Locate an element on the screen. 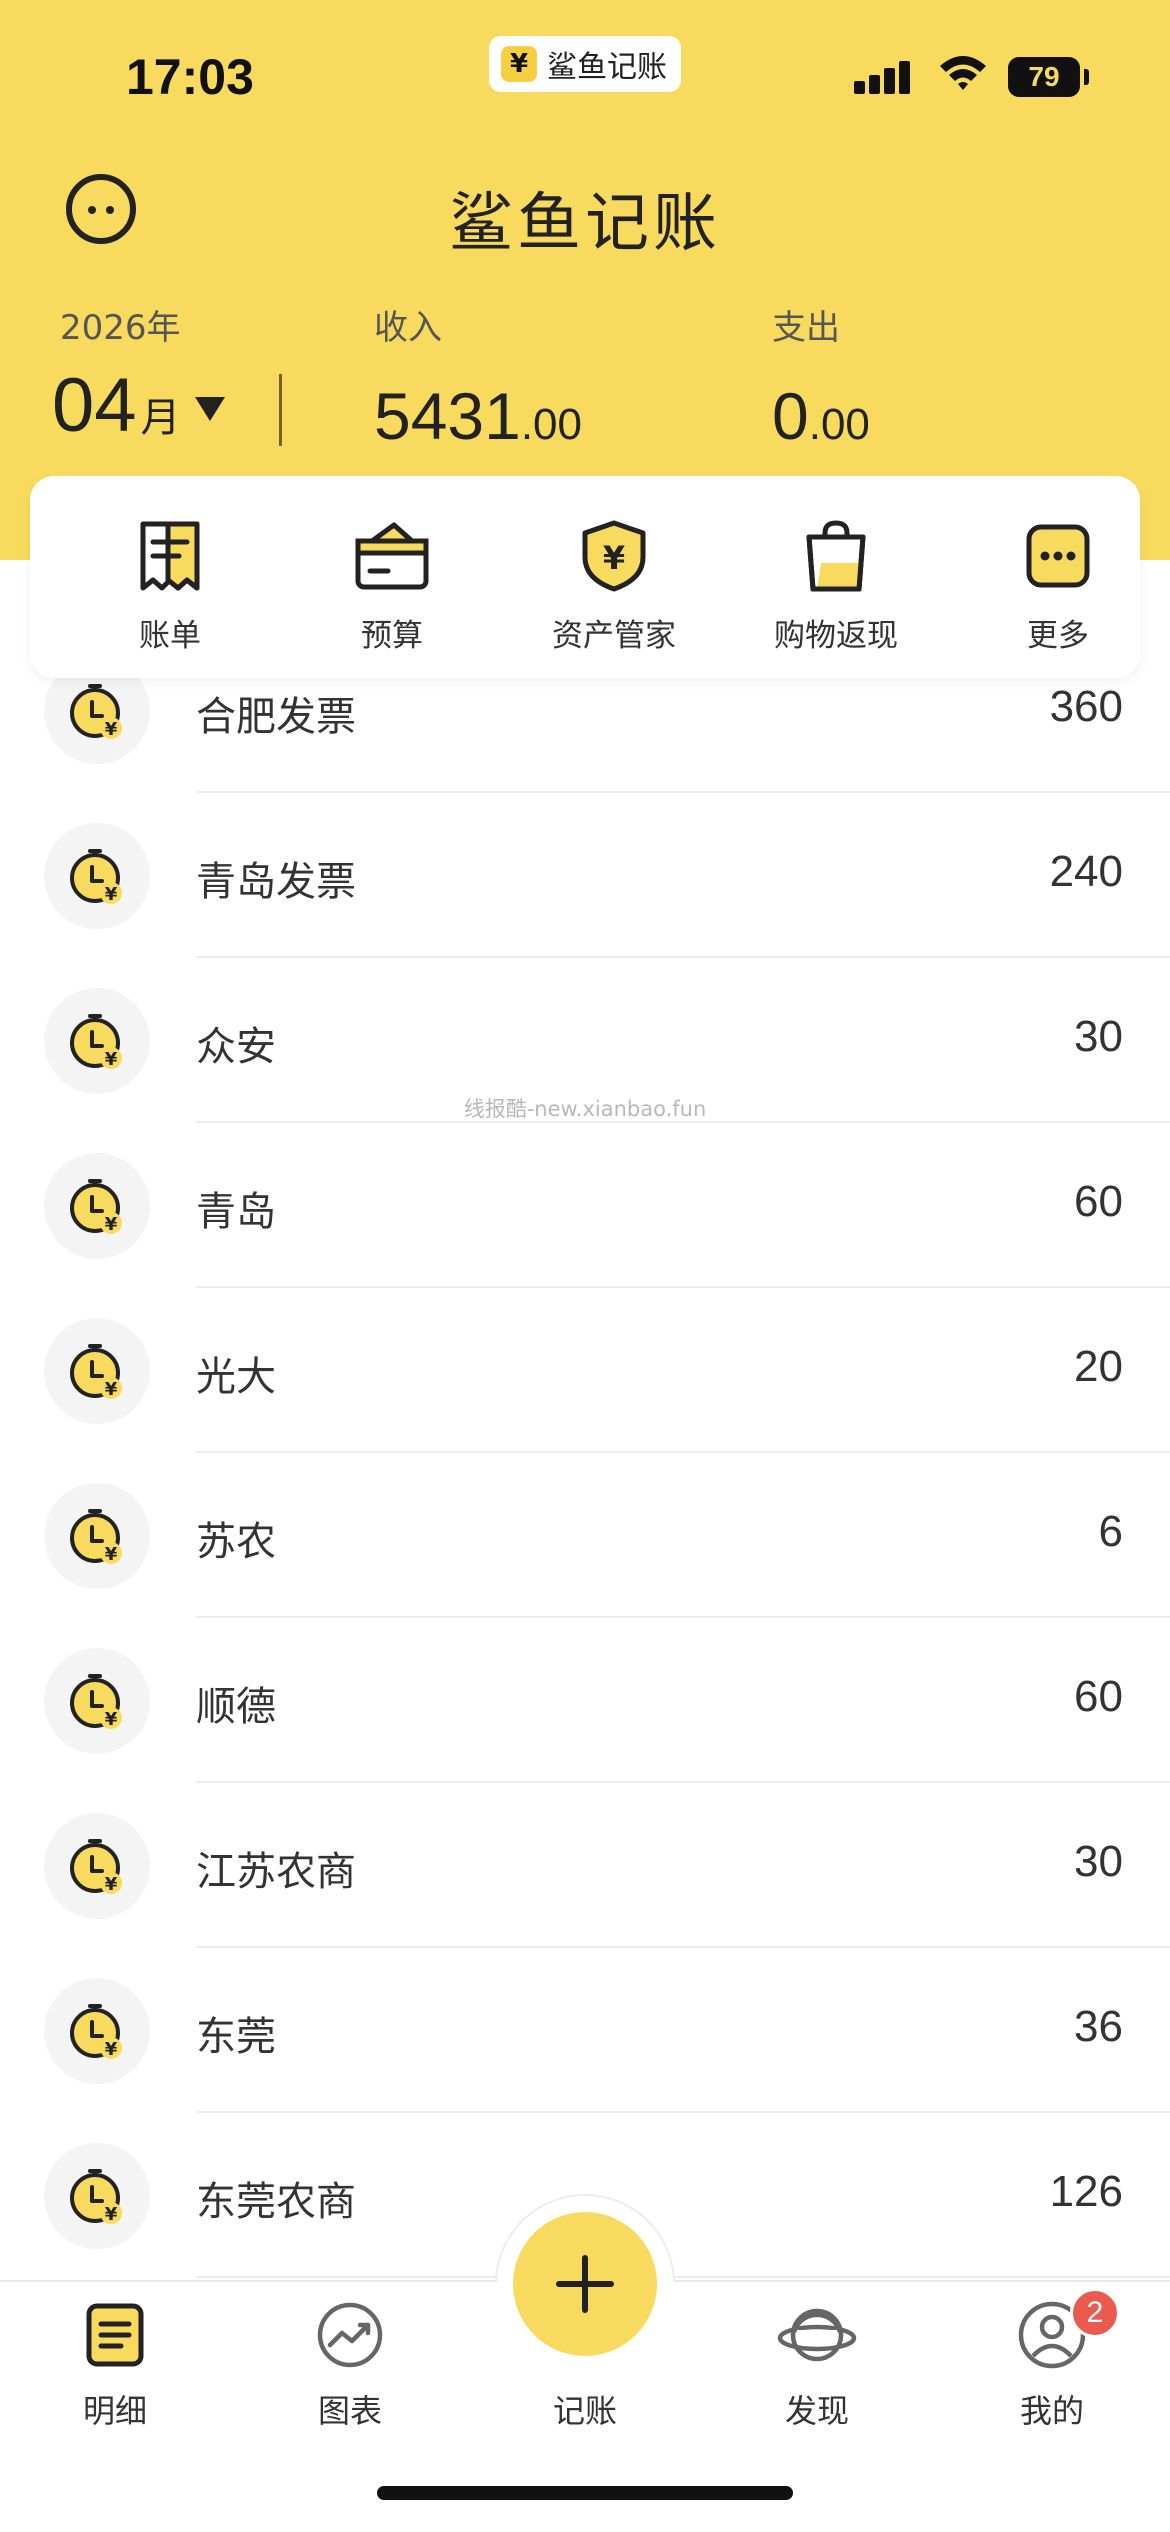  list-item: ¥ 苏农 6 is located at coordinates (585, 1535).